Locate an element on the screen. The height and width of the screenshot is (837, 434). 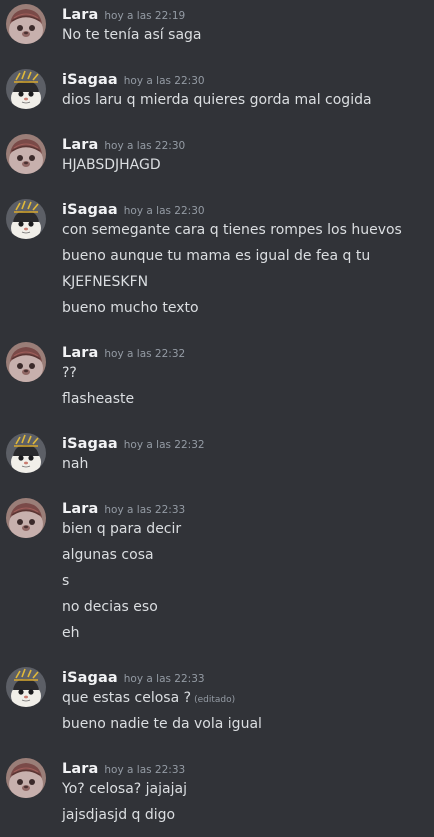
message-header: iSagaa hoy a las 22:32 is located at coordinates (133, 443).